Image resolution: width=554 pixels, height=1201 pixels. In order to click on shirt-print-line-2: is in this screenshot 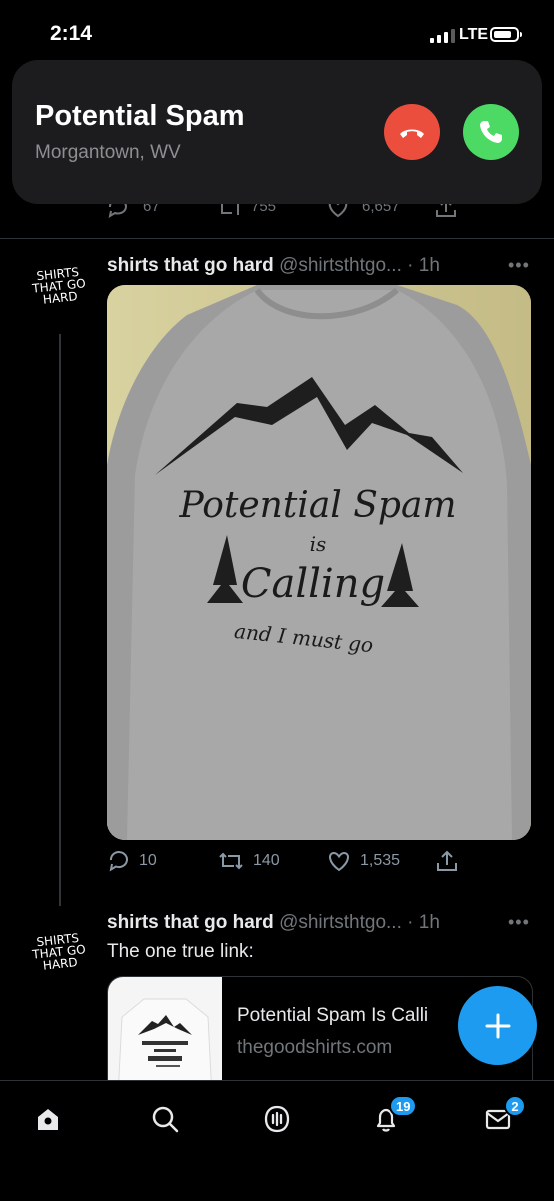, I will do `click(318, 544)`.